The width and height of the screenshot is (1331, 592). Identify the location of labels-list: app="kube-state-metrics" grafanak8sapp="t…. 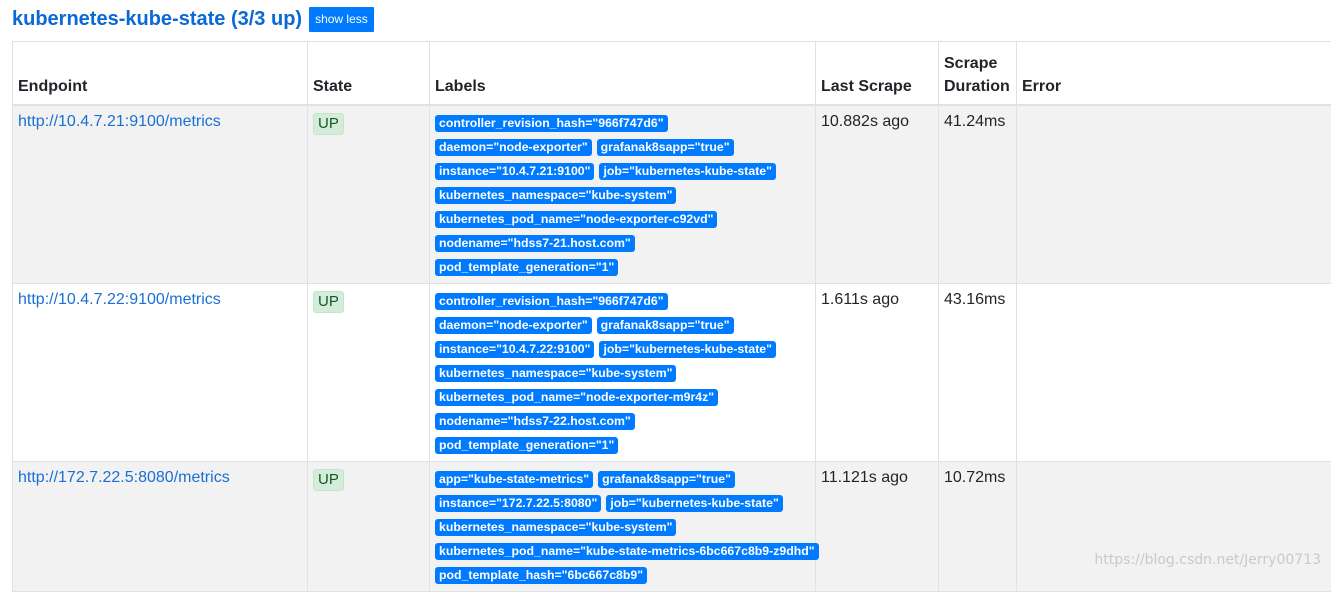
(625, 531).